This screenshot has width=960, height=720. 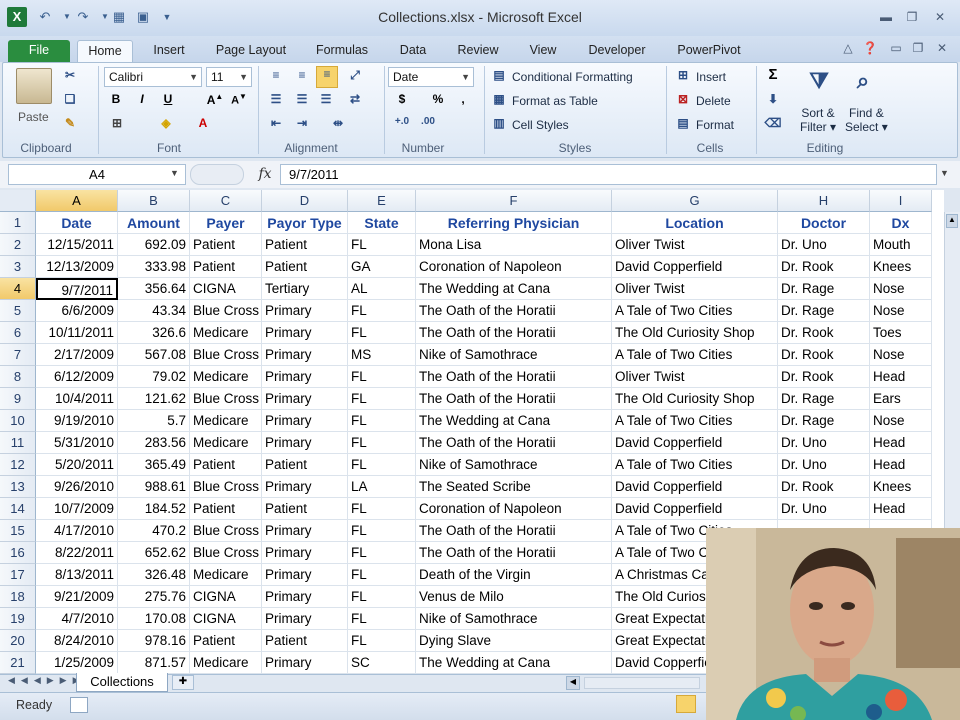 What do you see at coordinates (543, 51) in the screenshot?
I see `tab-view: View` at bounding box center [543, 51].